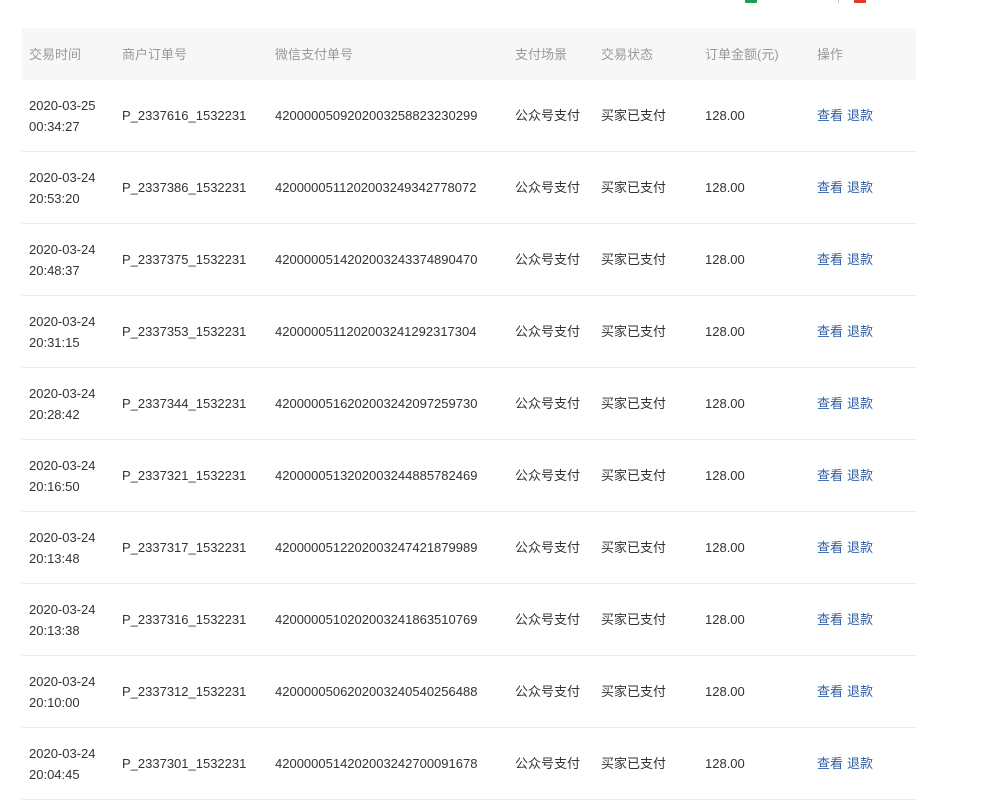 The width and height of the screenshot is (1000, 810). Describe the element at coordinates (75, 260) in the screenshot. I see `transaction-time-cell: 2020-03-24 20:48:37` at that location.